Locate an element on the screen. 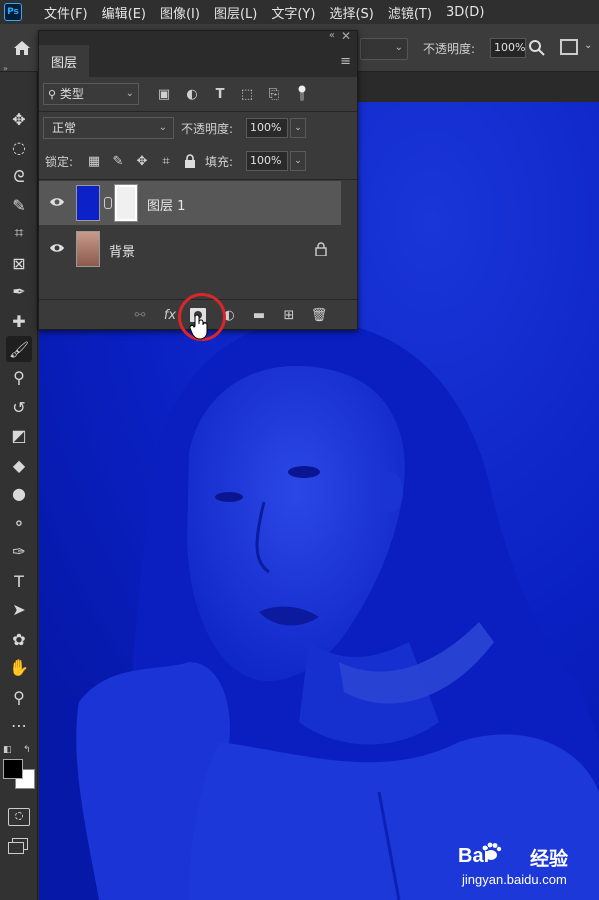  lock-position-icon: ✥ is located at coordinates (142, 161).